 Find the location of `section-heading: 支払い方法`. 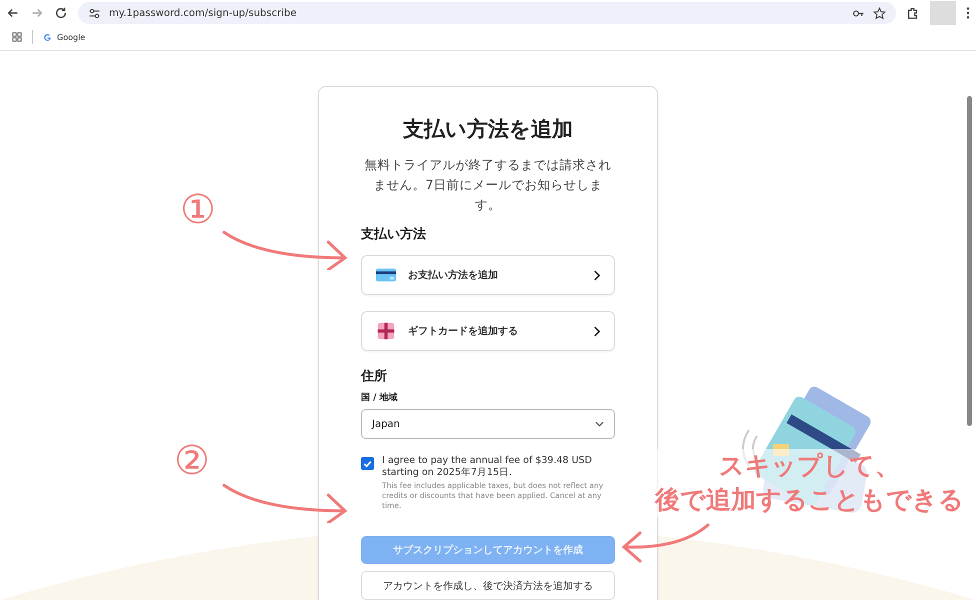

section-heading: 支払い方法 is located at coordinates (394, 234).